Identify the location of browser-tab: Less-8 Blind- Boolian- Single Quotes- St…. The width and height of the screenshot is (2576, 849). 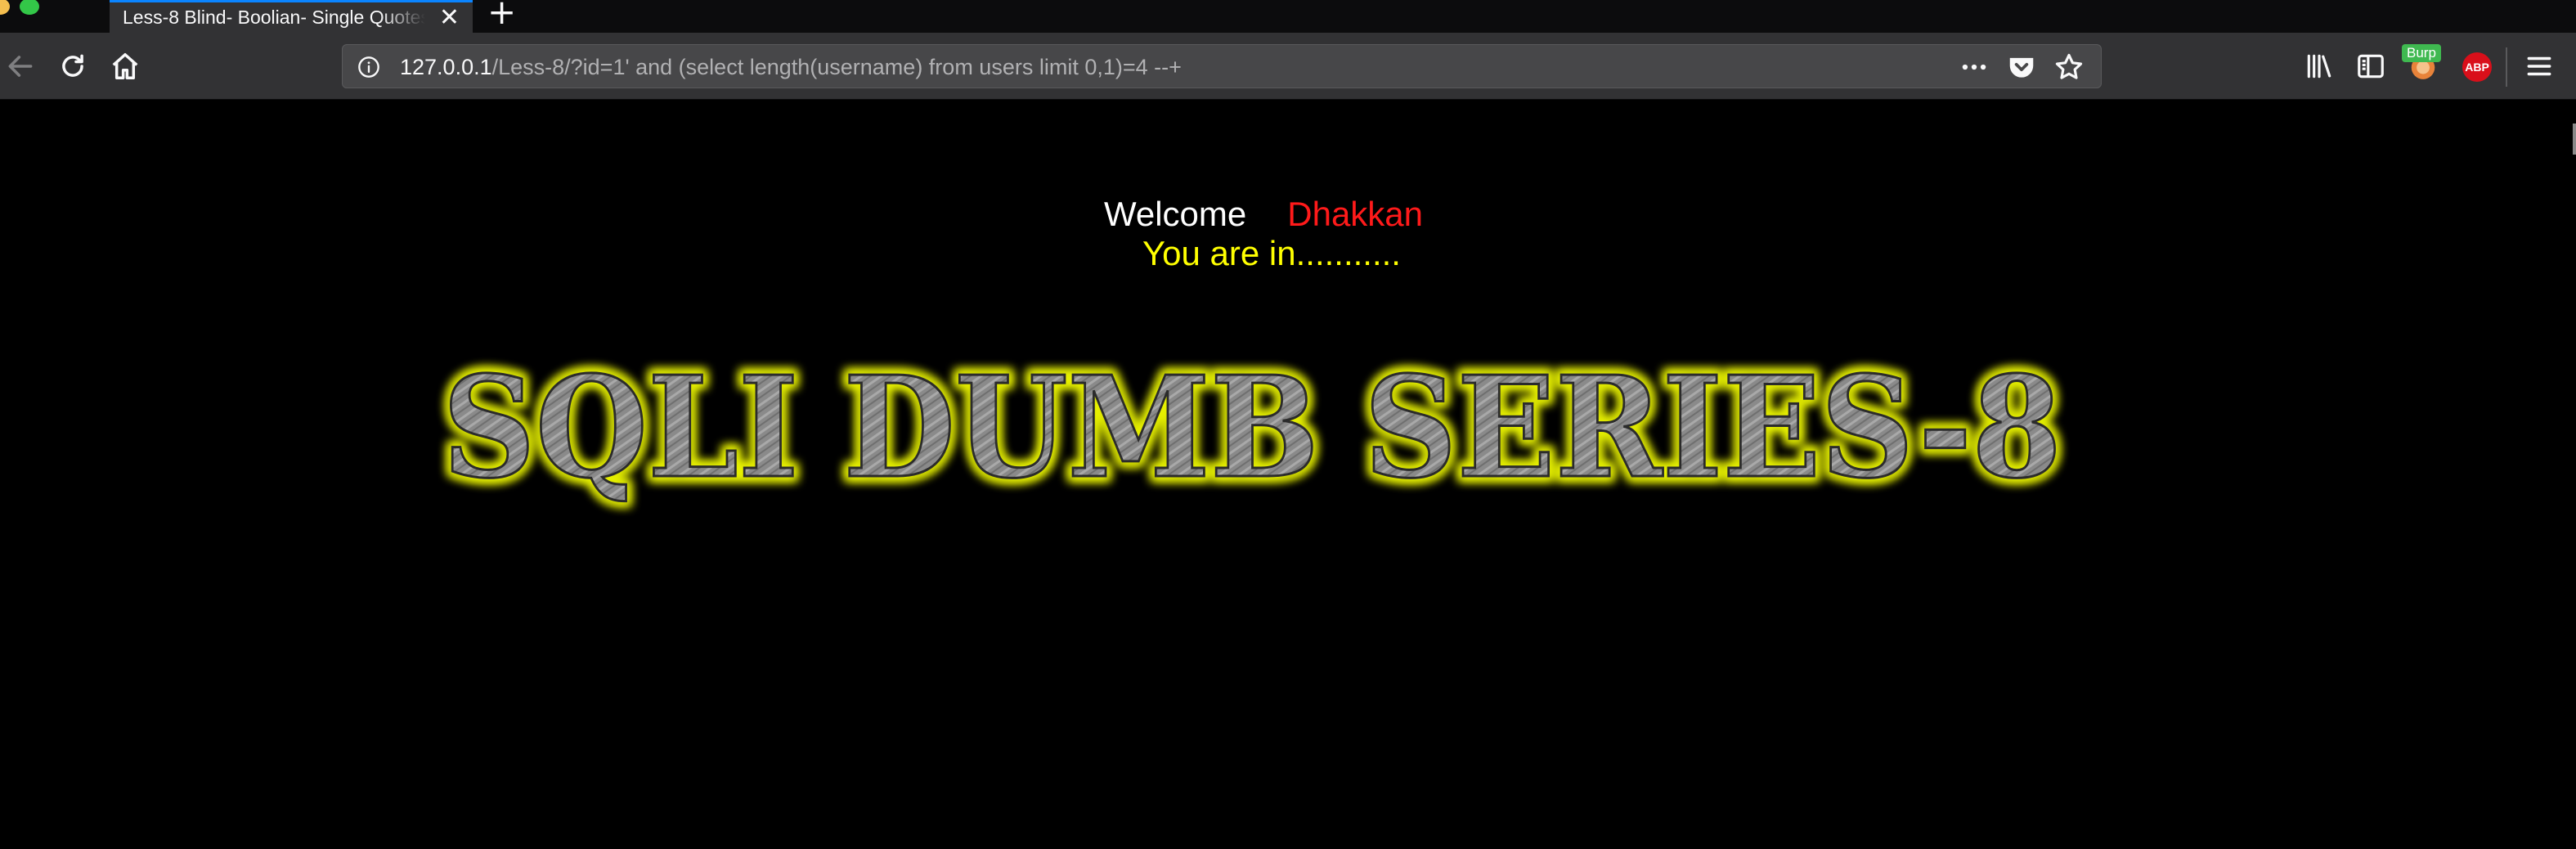
(291, 16).